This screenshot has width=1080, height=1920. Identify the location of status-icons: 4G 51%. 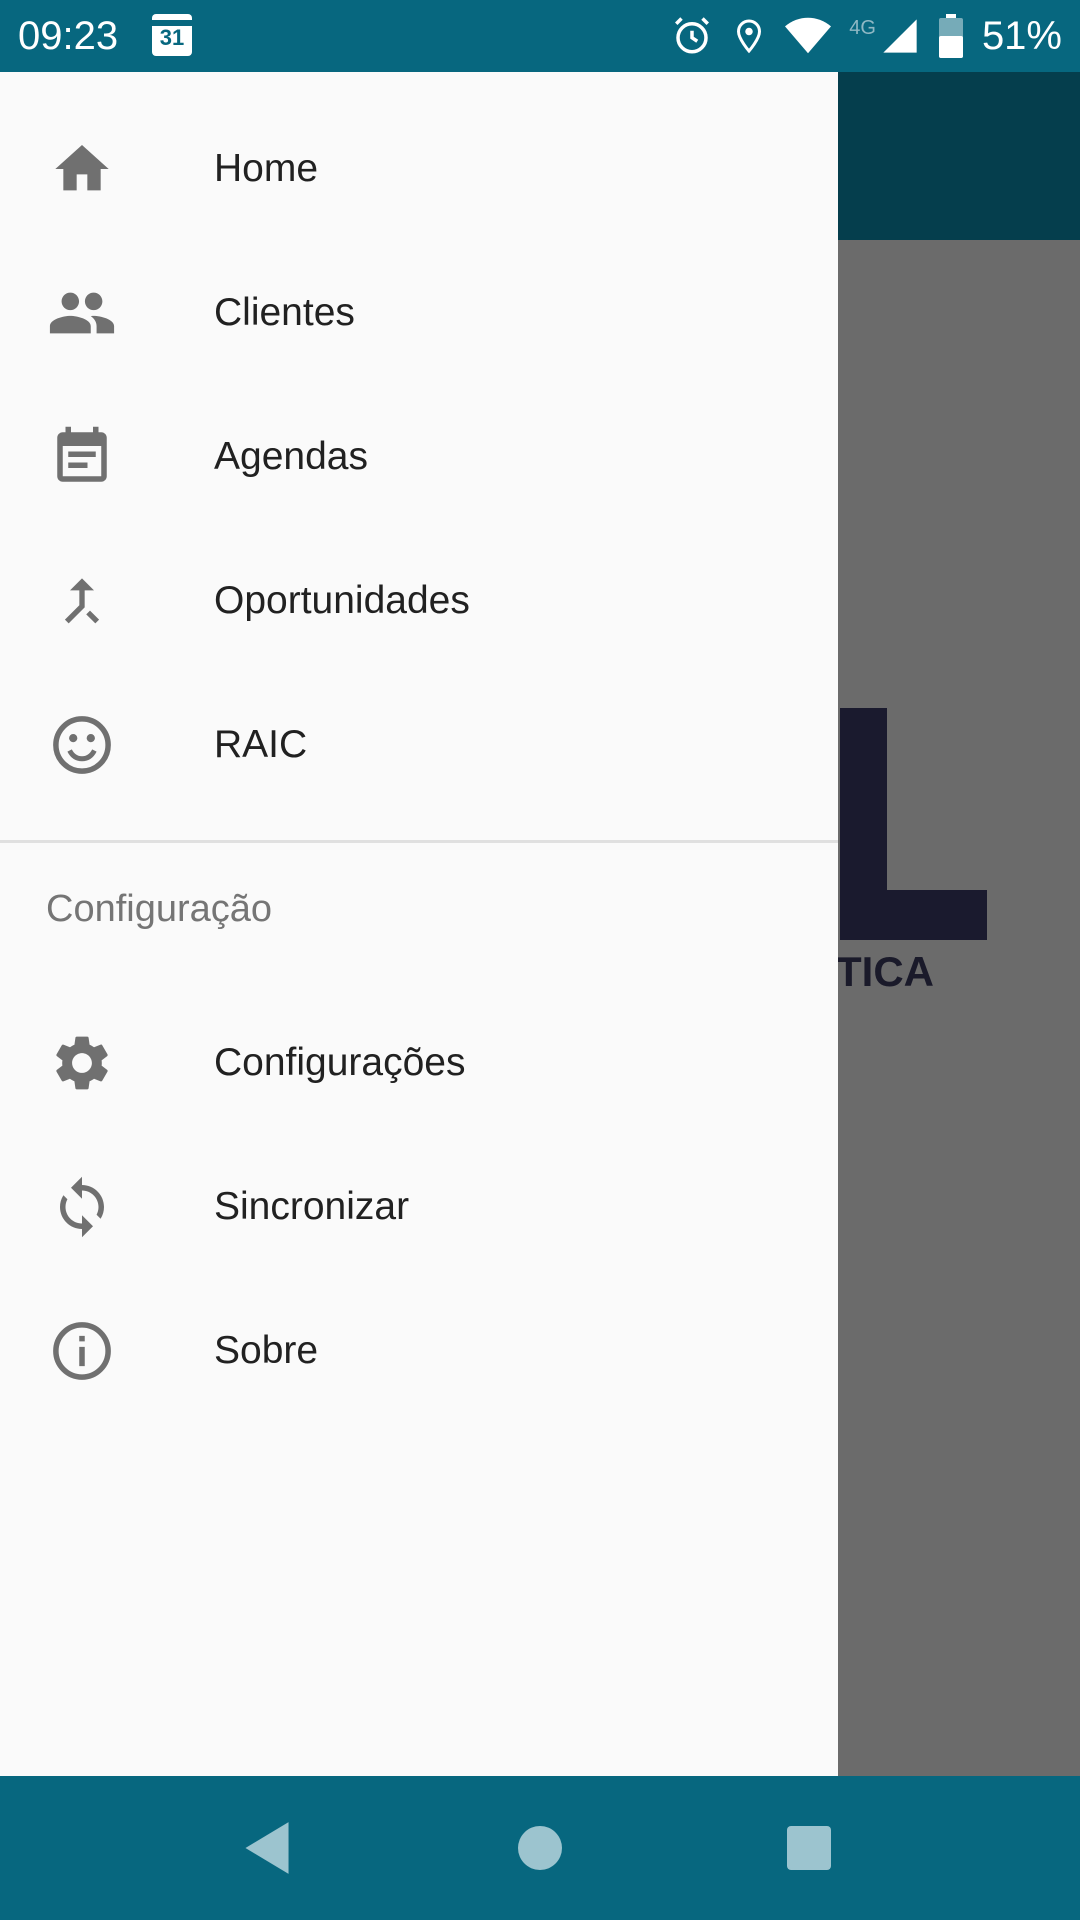
(866, 36).